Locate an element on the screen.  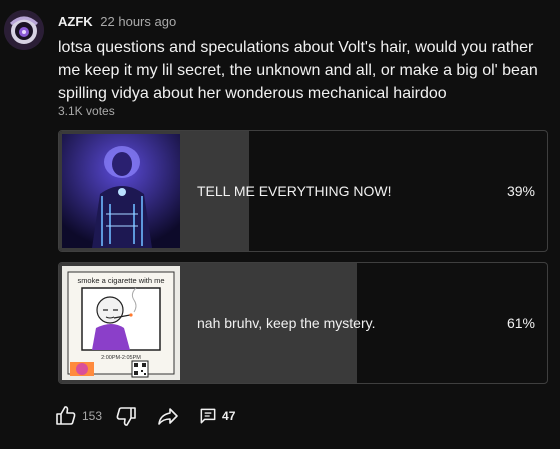
comments-button: 47 is located at coordinates (216, 416).